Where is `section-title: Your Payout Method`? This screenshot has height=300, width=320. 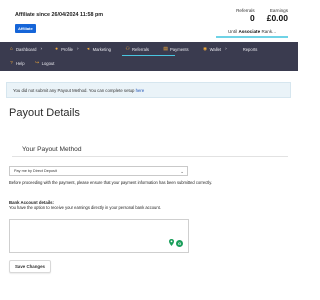
section-title: Your Payout Method is located at coordinates (52, 149).